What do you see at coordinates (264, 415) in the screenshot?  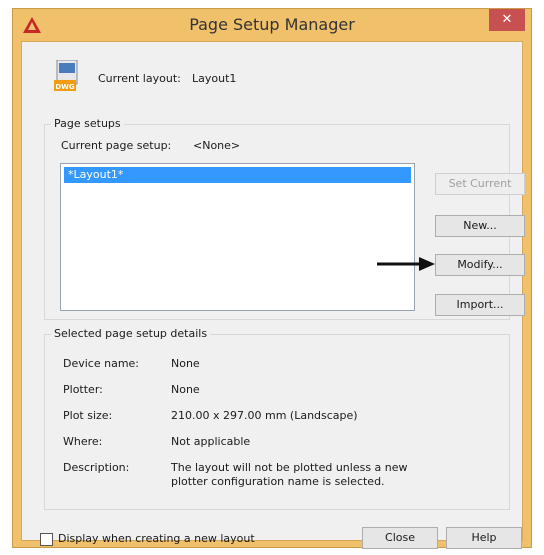 I see `plot-size-value: 210.00 x 297.00 mm (Landscape)` at bounding box center [264, 415].